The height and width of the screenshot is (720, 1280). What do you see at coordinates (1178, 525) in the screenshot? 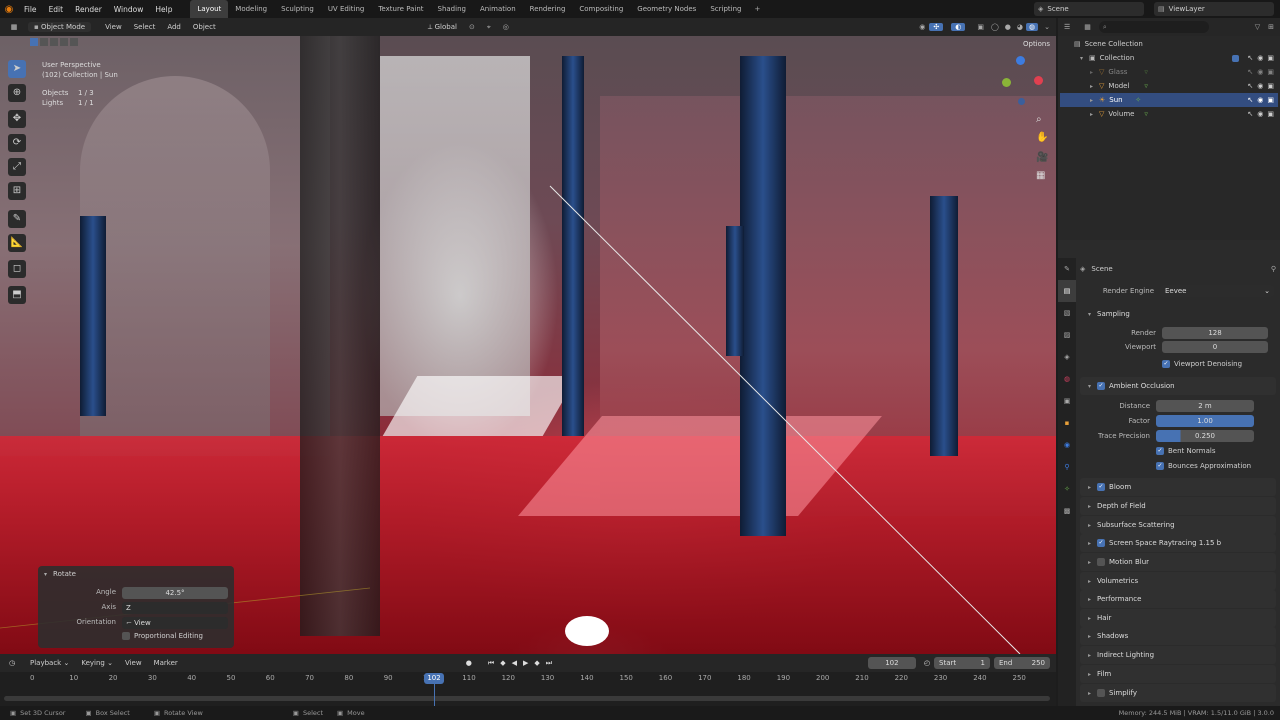
I see `section-subsurface: ▸ Subsurface Scattering` at bounding box center [1178, 525].